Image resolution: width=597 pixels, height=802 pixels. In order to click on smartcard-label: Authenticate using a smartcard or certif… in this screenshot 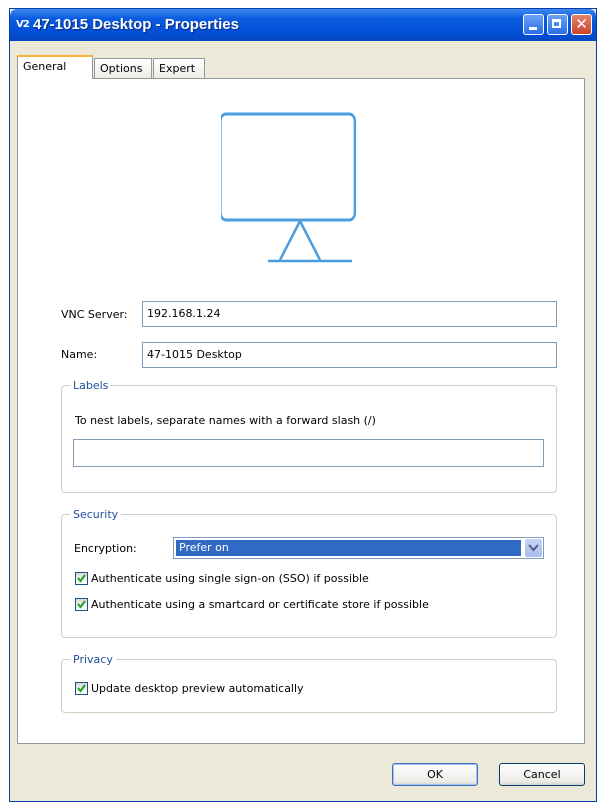, I will do `click(260, 604)`.